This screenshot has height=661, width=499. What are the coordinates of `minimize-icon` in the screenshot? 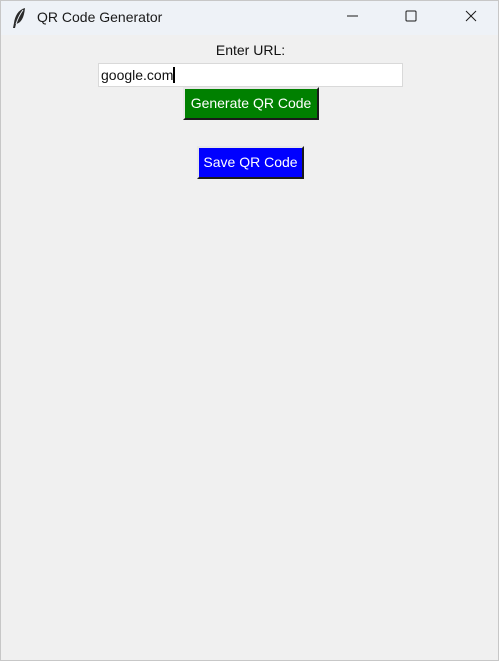 It's located at (353, 18).